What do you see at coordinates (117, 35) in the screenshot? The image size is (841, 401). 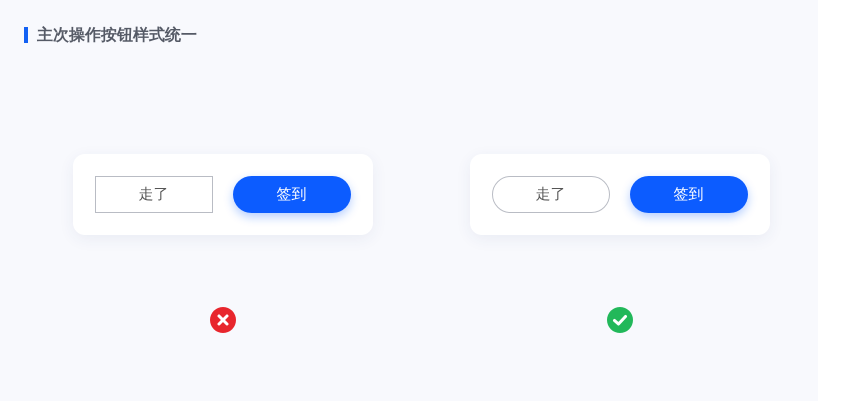 I see `page-title: 主次操作按钮样式统一` at bounding box center [117, 35].